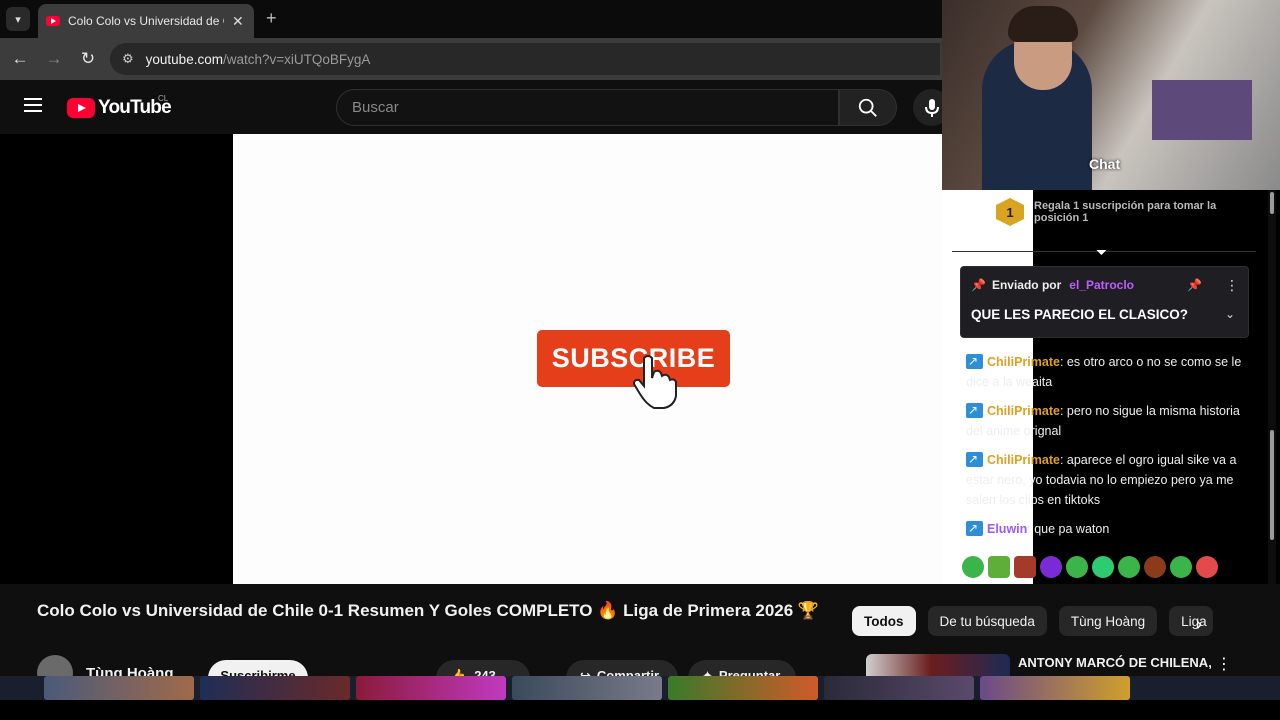 This screenshot has width=1280, height=720. I want to click on search-input: Buscar, so click(587, 107).